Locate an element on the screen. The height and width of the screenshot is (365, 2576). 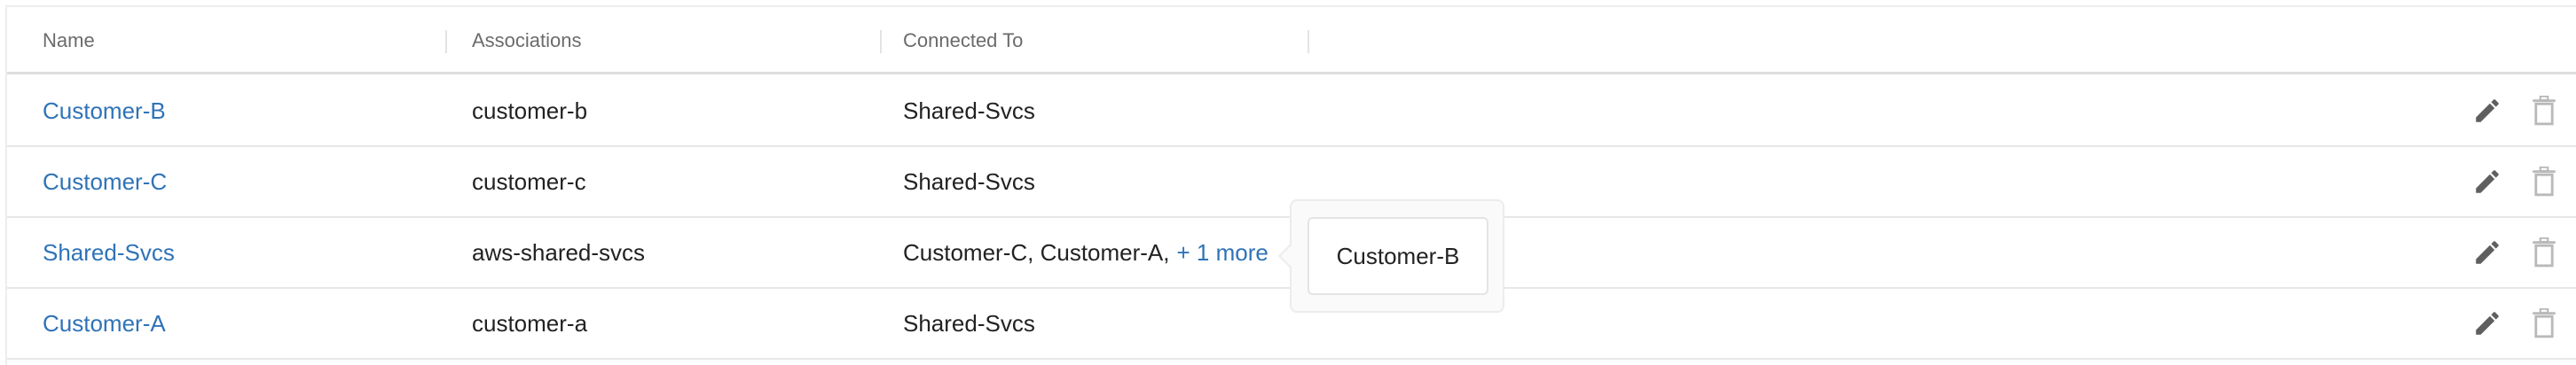
row-association: customer-b is located at coordinates (530, 110).